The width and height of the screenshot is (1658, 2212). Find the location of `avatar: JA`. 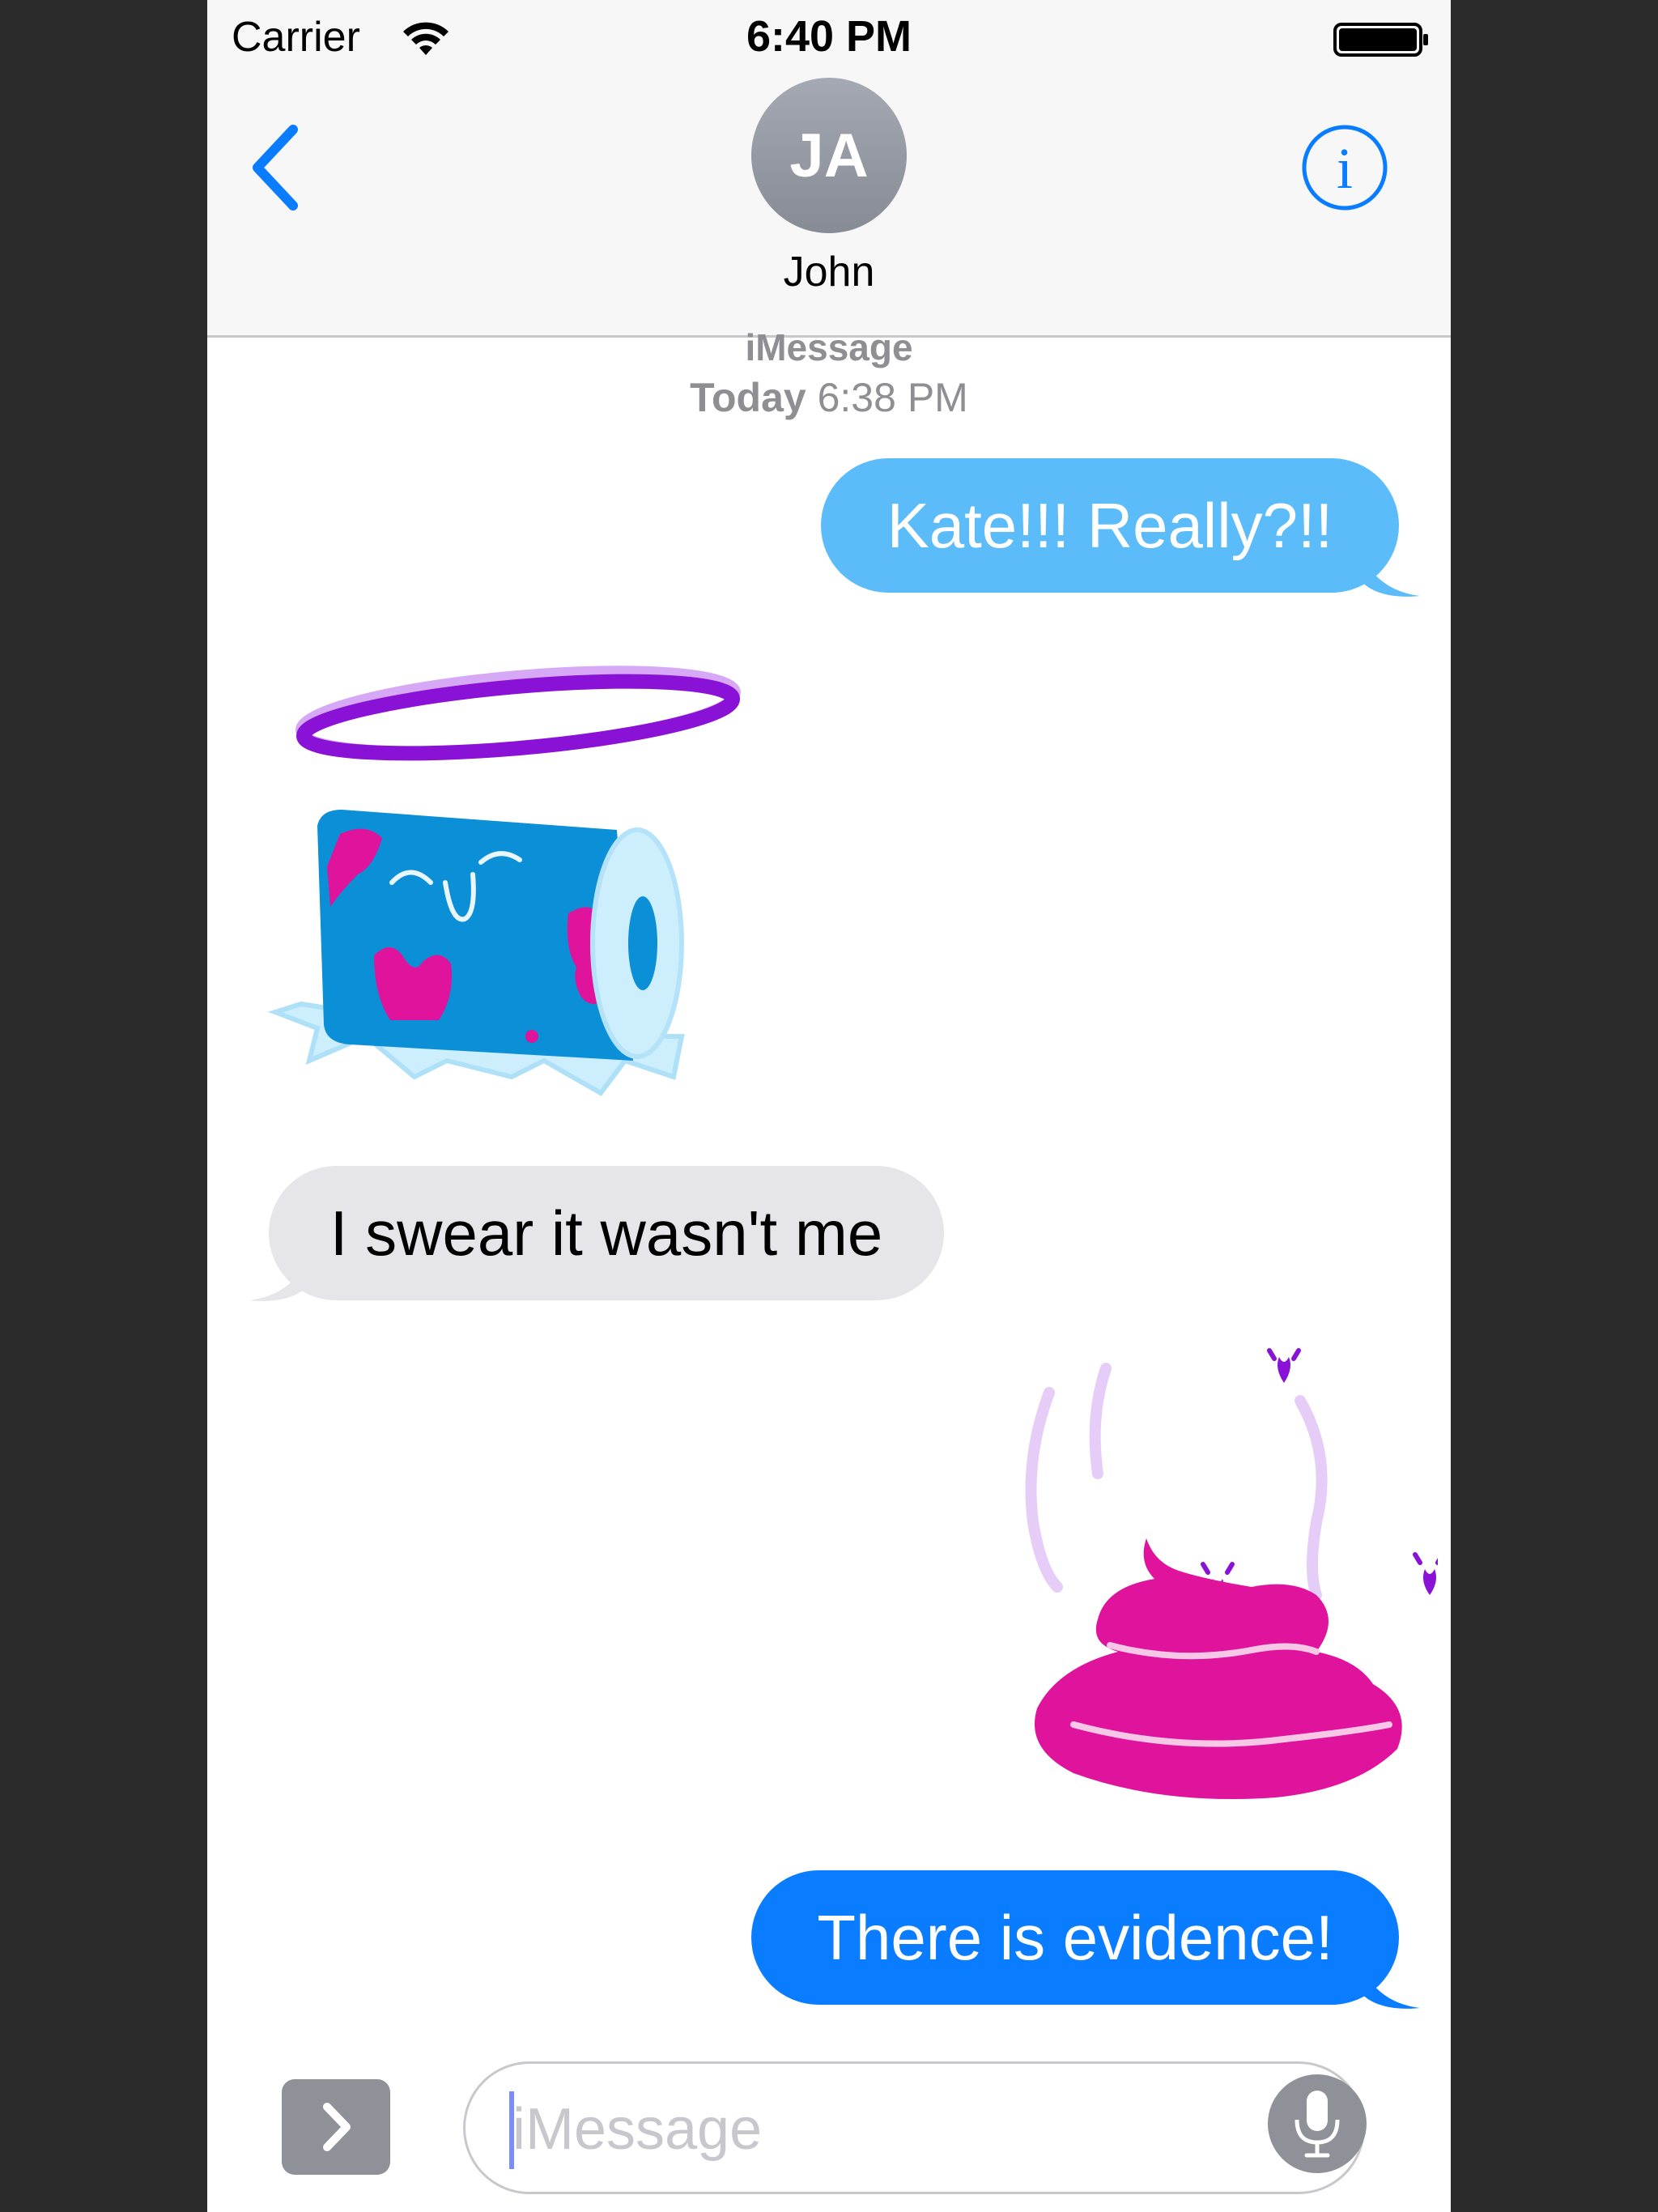

avatar: JA is located at coordinates (829, 156).